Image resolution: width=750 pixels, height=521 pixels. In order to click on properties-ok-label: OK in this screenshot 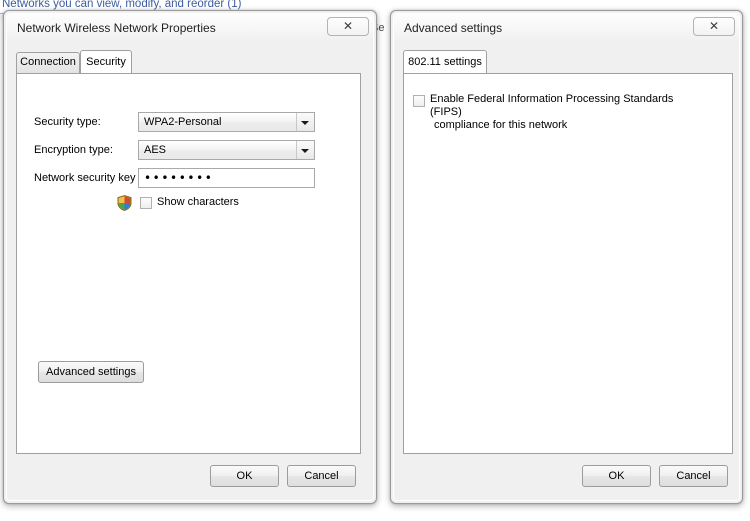, I will do `click(244, 476)`.